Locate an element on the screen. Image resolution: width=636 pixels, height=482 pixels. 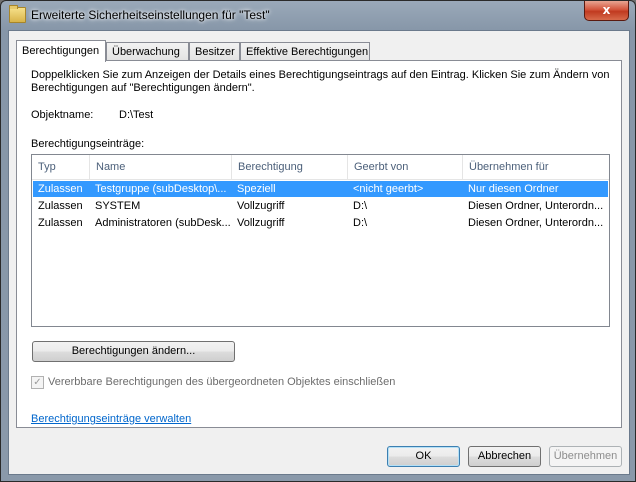
cell-geerbt-von: <nicht geerbt> is located at coordinates (388, 189).